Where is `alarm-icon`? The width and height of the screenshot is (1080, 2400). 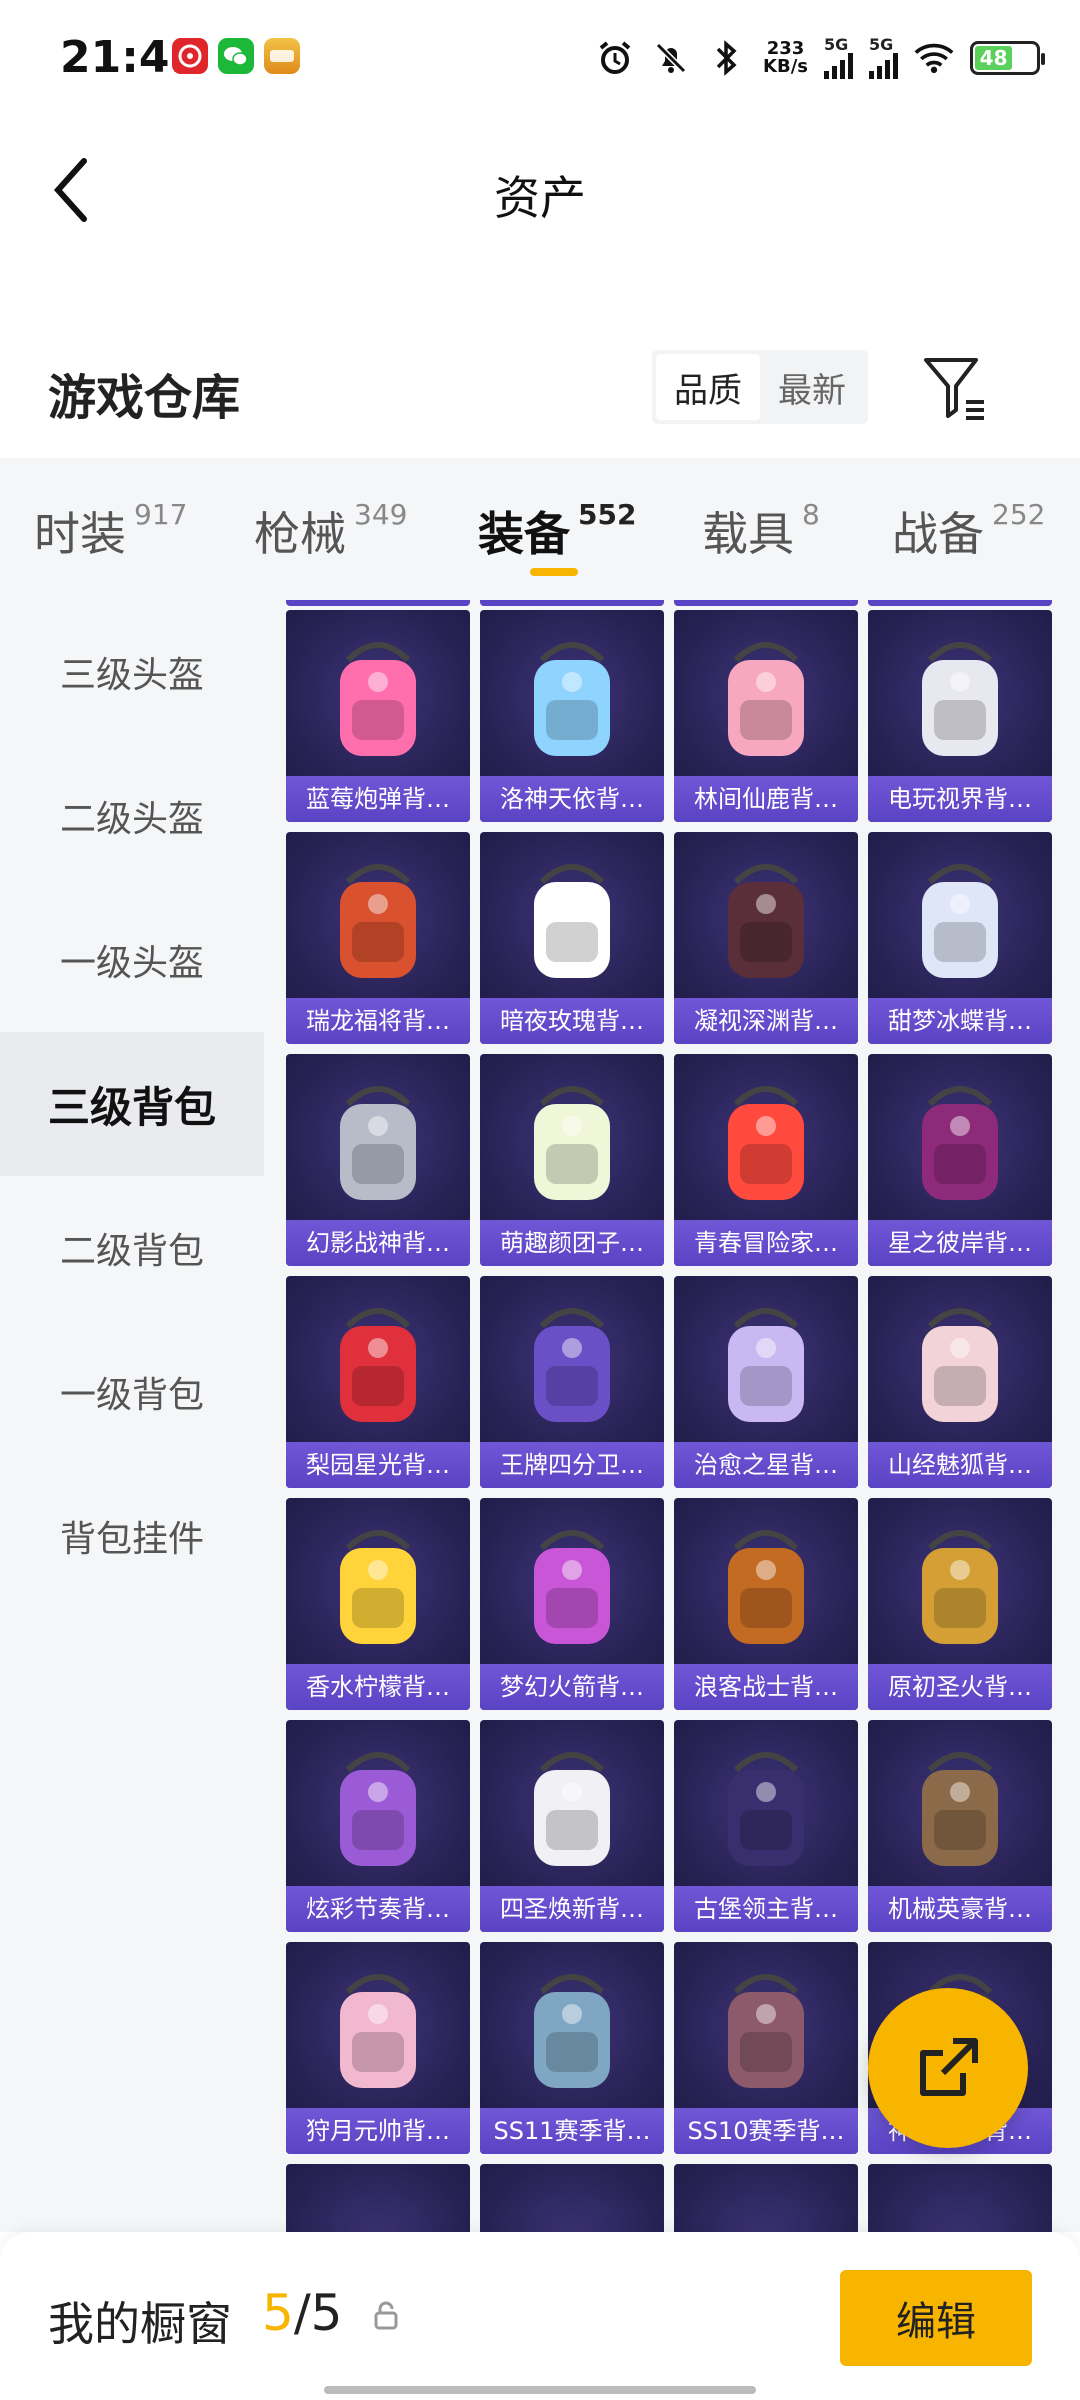
alarm-icon is located at coordinates (615, 58).